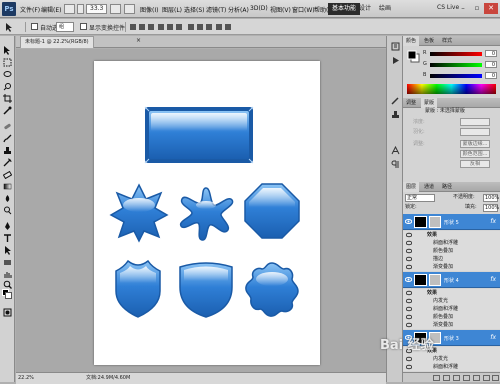  What do you see at coordinates (475, 122) in the screenshot?
I see `density-field` at bounding box center [475, 122].